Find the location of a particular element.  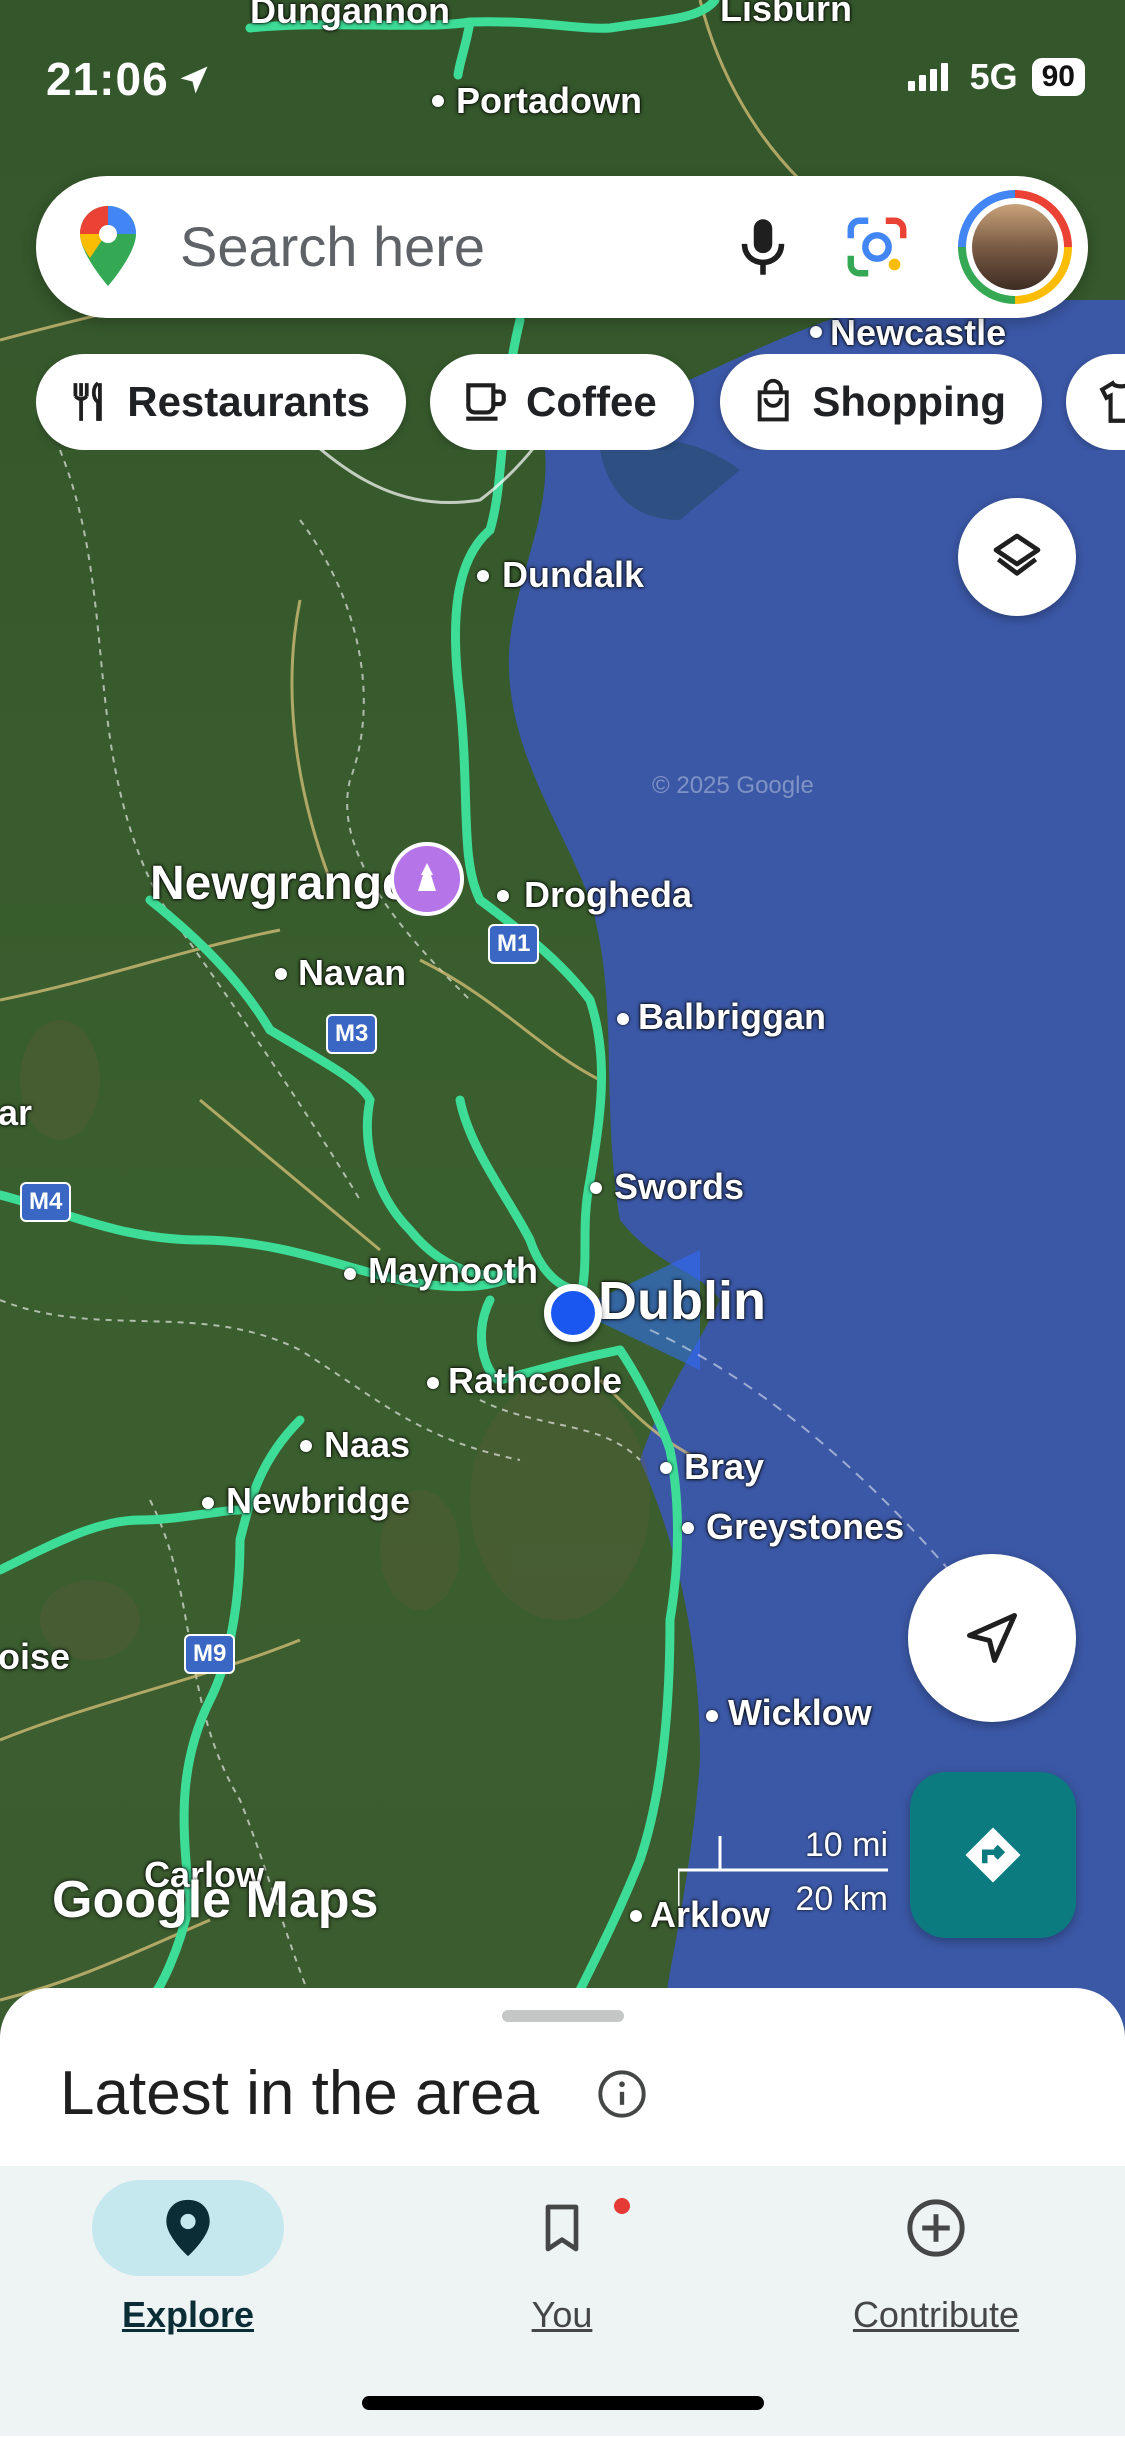

info-icon is located at coordinates (622, 2094).